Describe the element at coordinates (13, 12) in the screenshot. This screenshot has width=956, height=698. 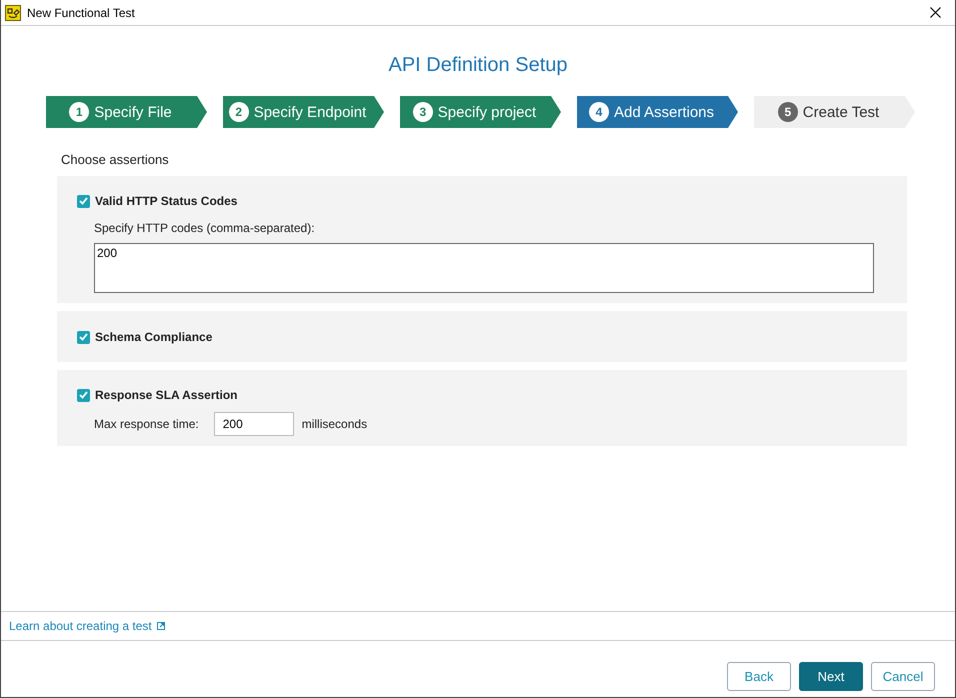
I see `app-icon` at that location.